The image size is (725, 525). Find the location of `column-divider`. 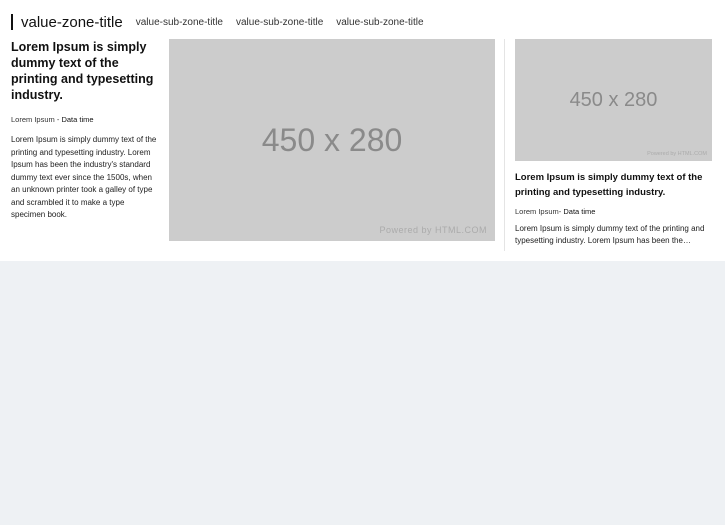

column-divider is located at coordinates (504, 145).